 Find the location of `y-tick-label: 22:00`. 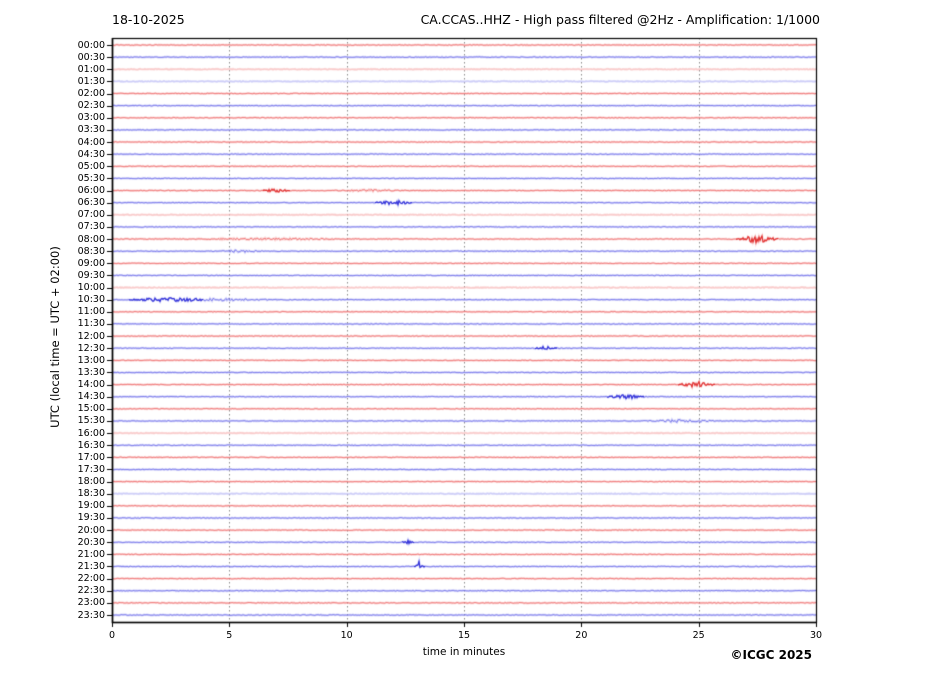

y-tick-label: 22:00 is located at coordinates (91, 579).